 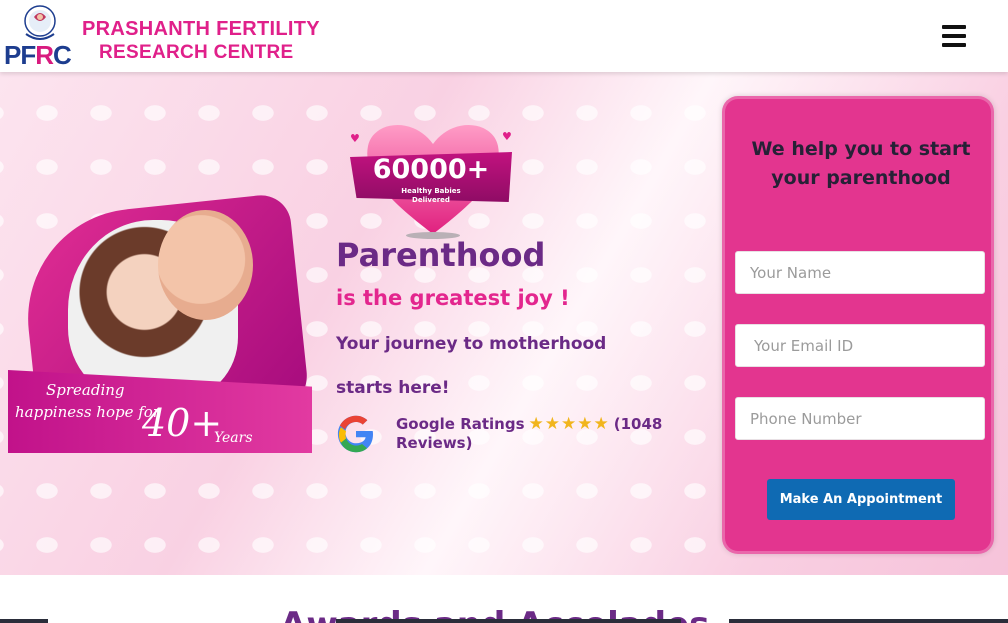 What do you see at coordinates (954, 36) in the screenshot?
I see `hamburger-icon` at bounding box center [954, 36].